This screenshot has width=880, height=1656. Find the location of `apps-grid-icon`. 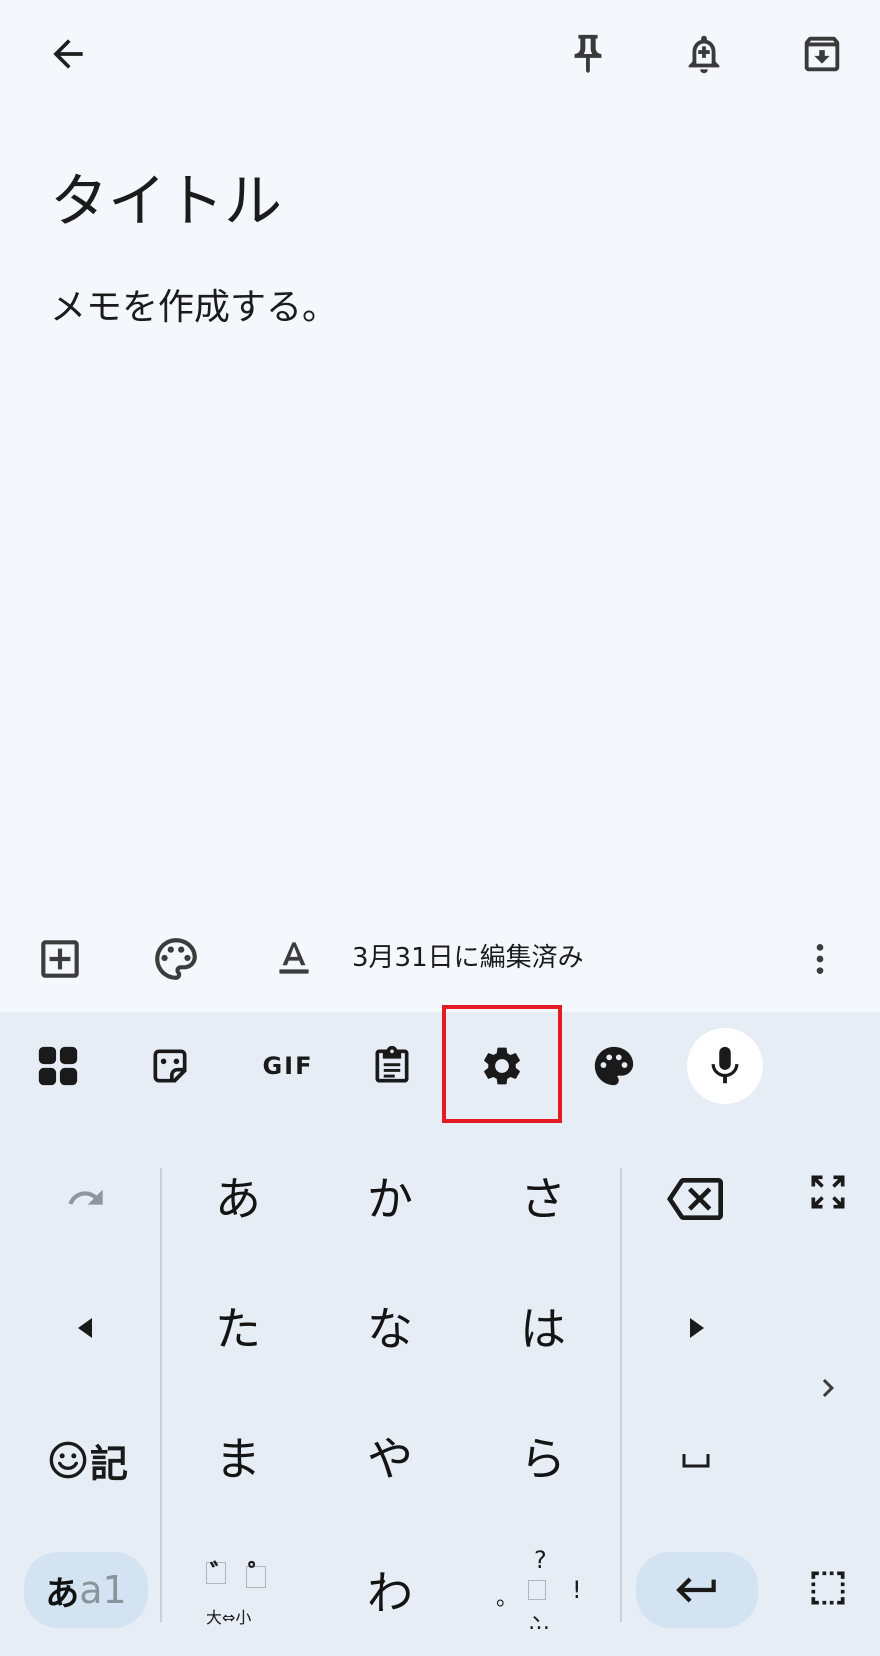

apps-grid-icon is located at coordinates (58, 1066).